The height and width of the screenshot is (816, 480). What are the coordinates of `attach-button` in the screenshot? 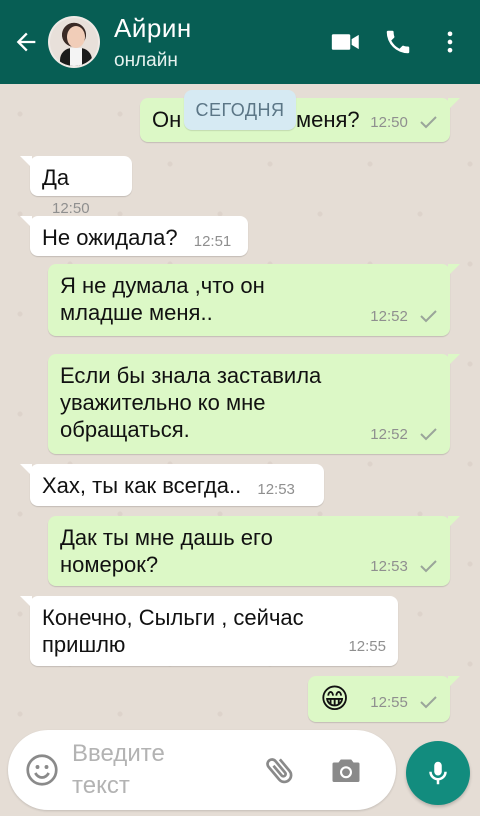 It's located at (280, 770).